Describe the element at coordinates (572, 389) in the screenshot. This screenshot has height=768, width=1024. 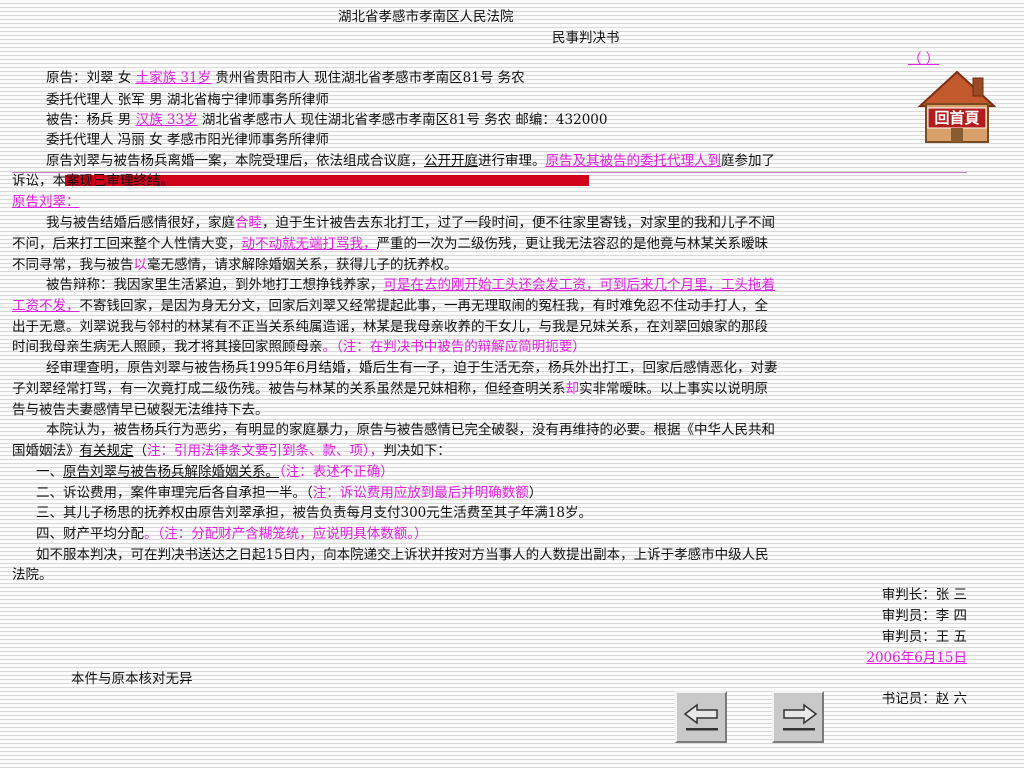
I see `typo-marker: 却` at that location.